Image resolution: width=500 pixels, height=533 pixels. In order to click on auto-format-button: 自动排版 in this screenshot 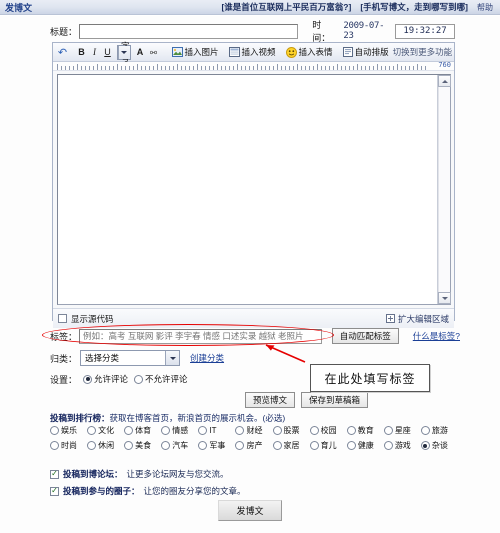, I will do `click(366, 52)`.